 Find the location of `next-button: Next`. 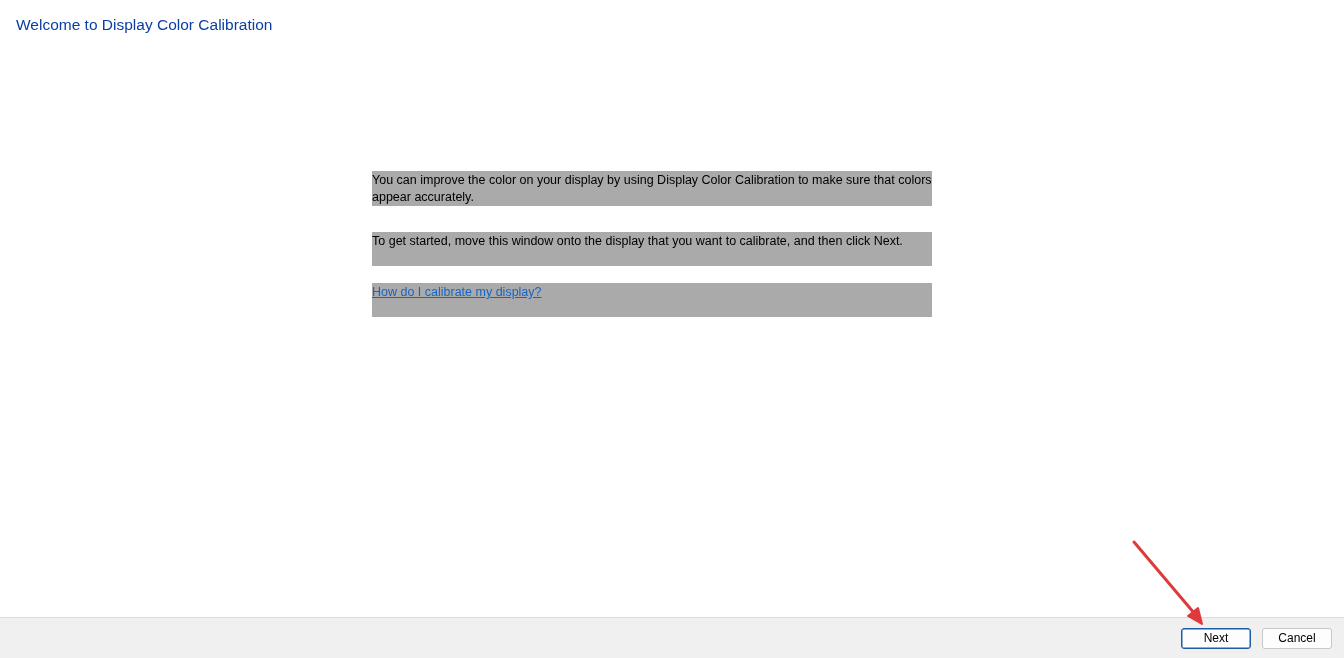

next-button: Next is located at coordinates (1216, 638).